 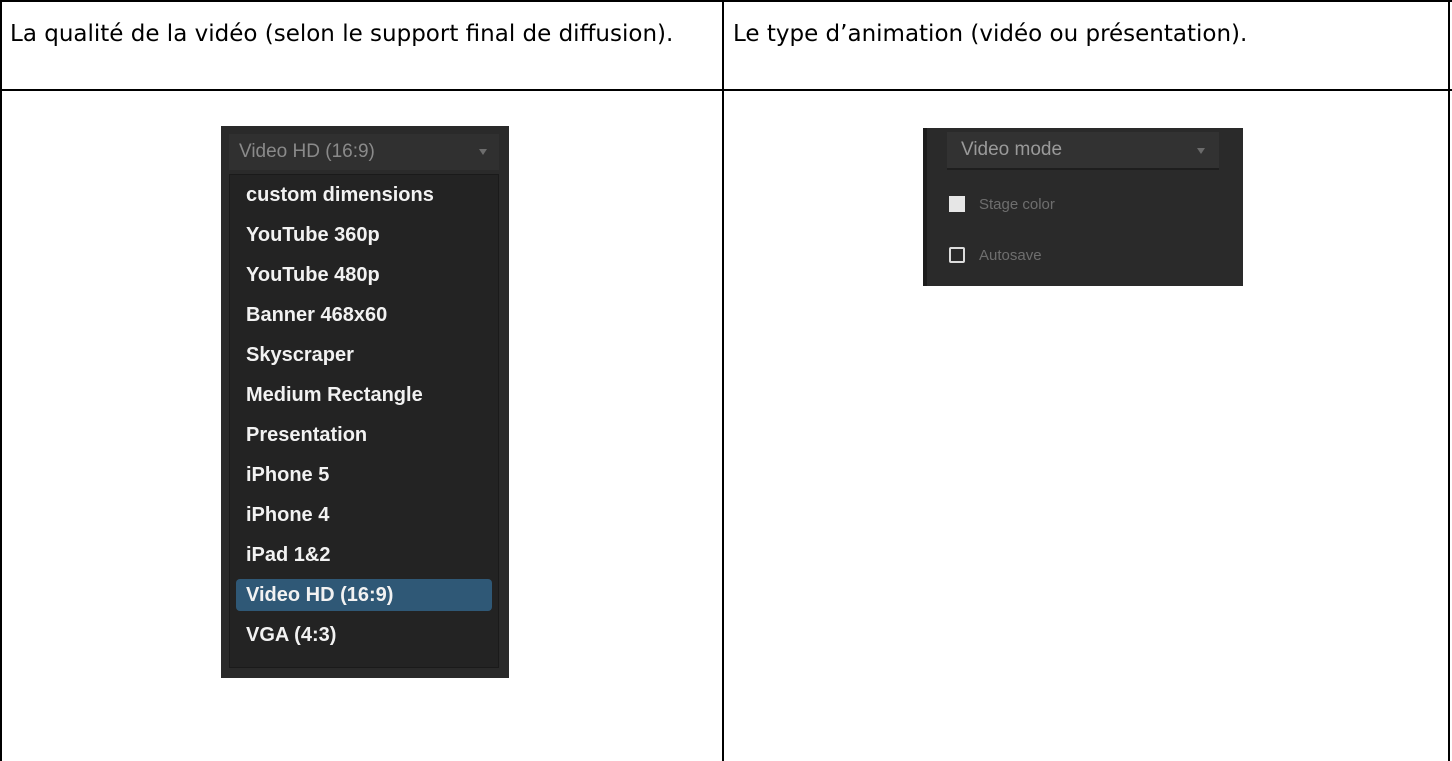 What do you see at coordinates (1012, 149) in the screenshot?
I see `mode-select-value: Video mode` at bounding box center [1012, 149].